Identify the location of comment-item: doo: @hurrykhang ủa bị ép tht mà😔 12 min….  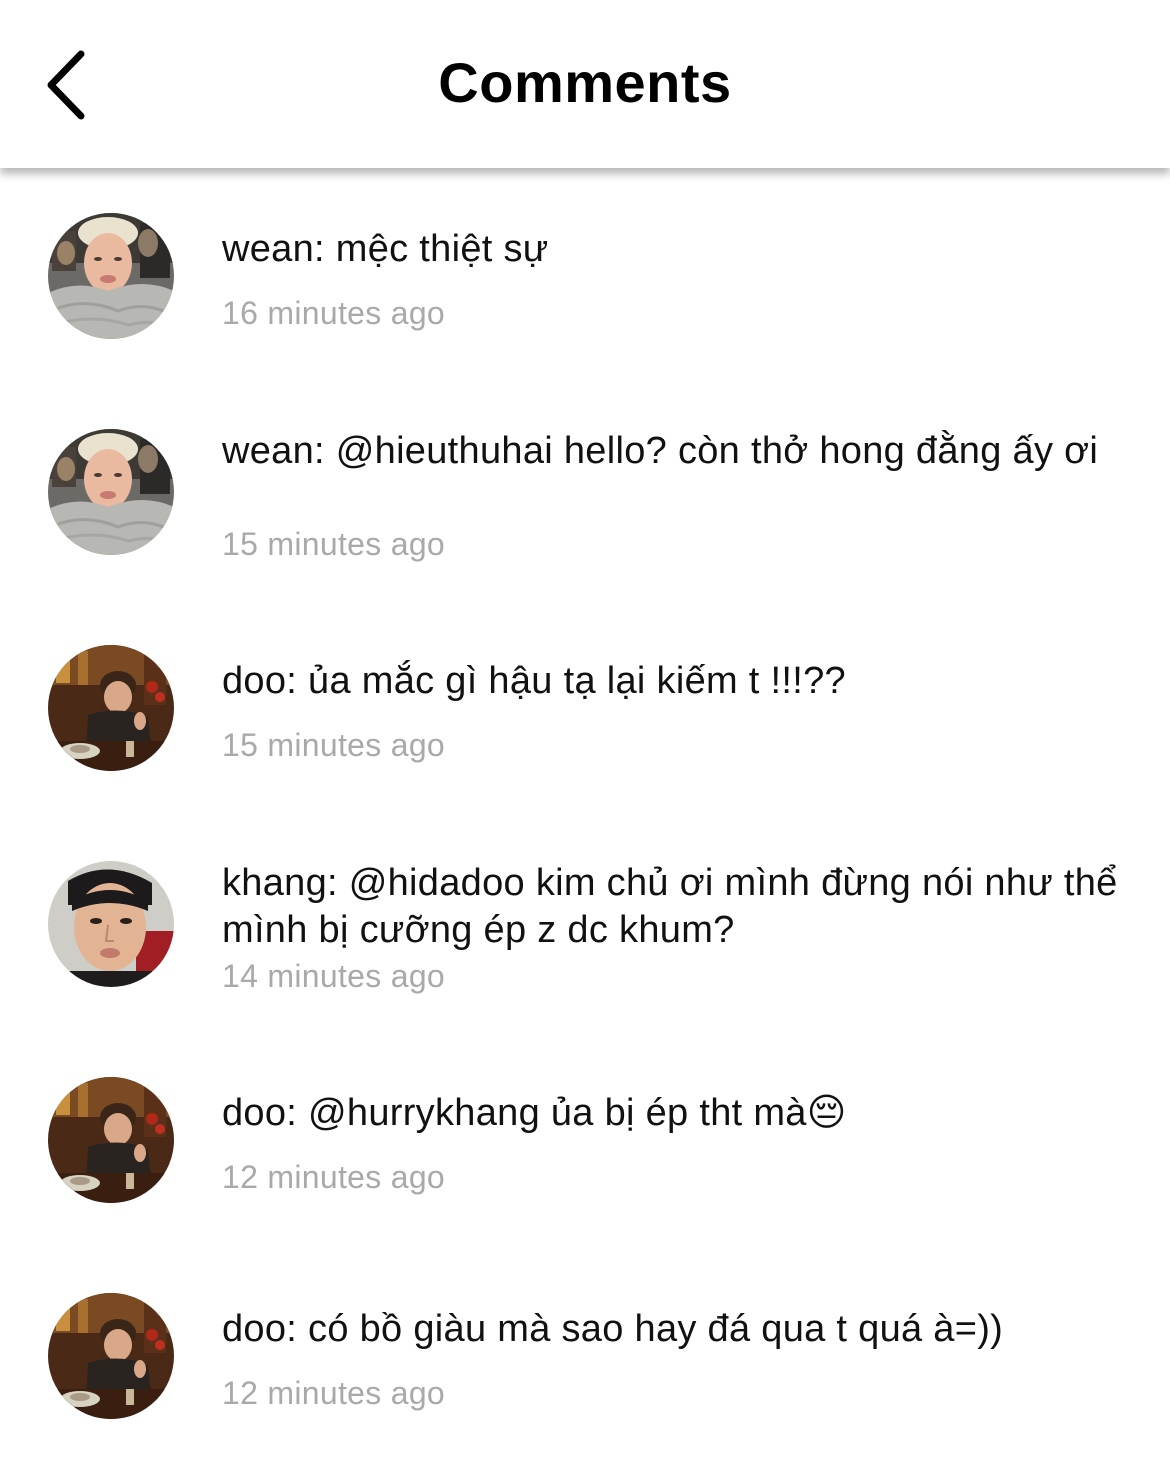
(585, 1132).